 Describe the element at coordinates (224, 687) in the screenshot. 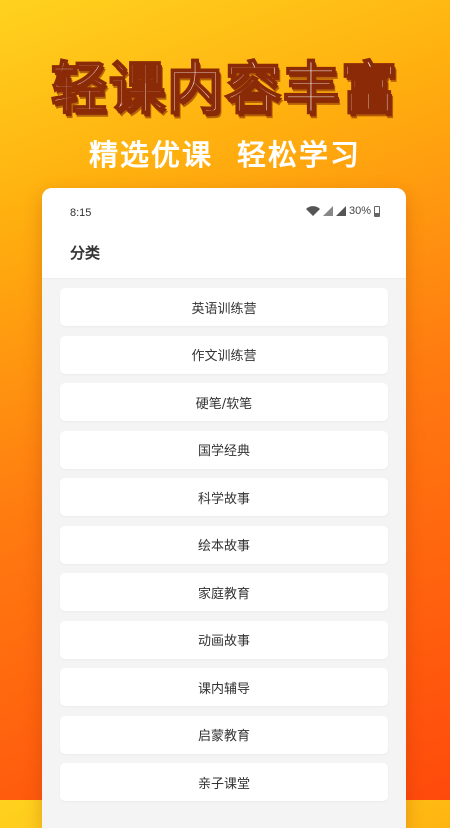

I see `category-item: 课内辅导` at that location.